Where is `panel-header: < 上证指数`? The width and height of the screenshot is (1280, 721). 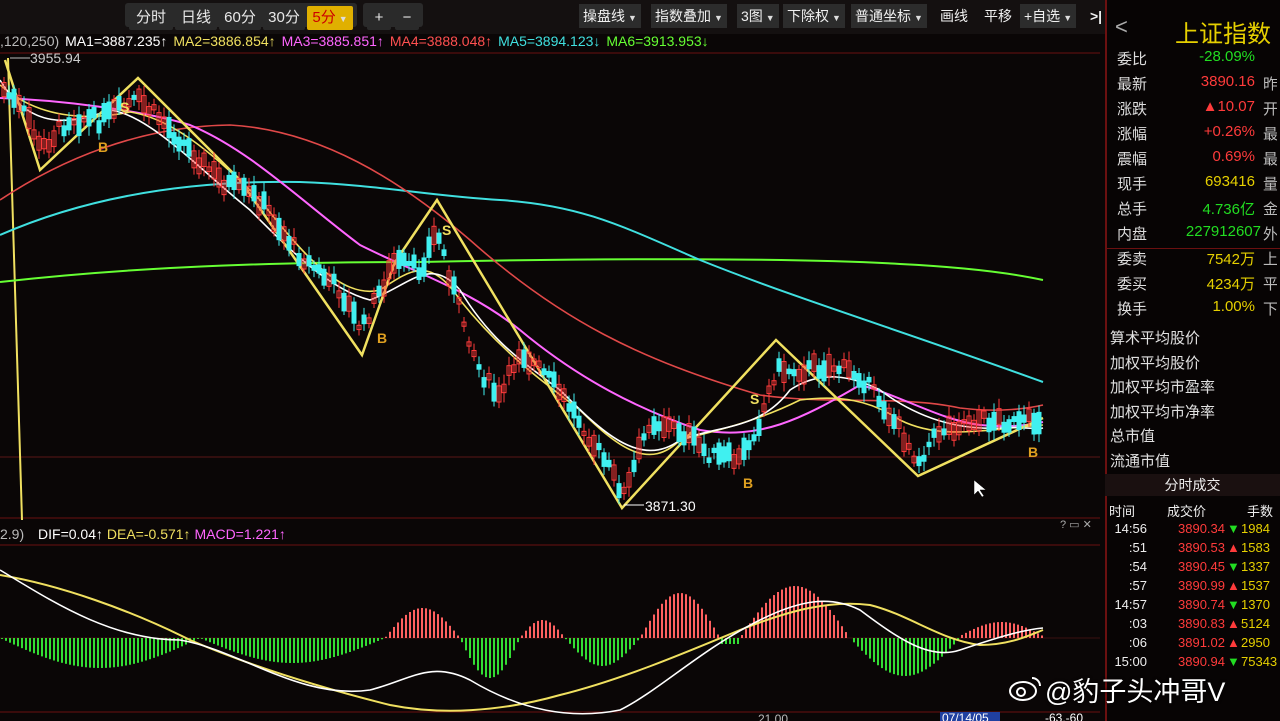
panel-header: < 上证指数 is located at coordinates (1192, 28).